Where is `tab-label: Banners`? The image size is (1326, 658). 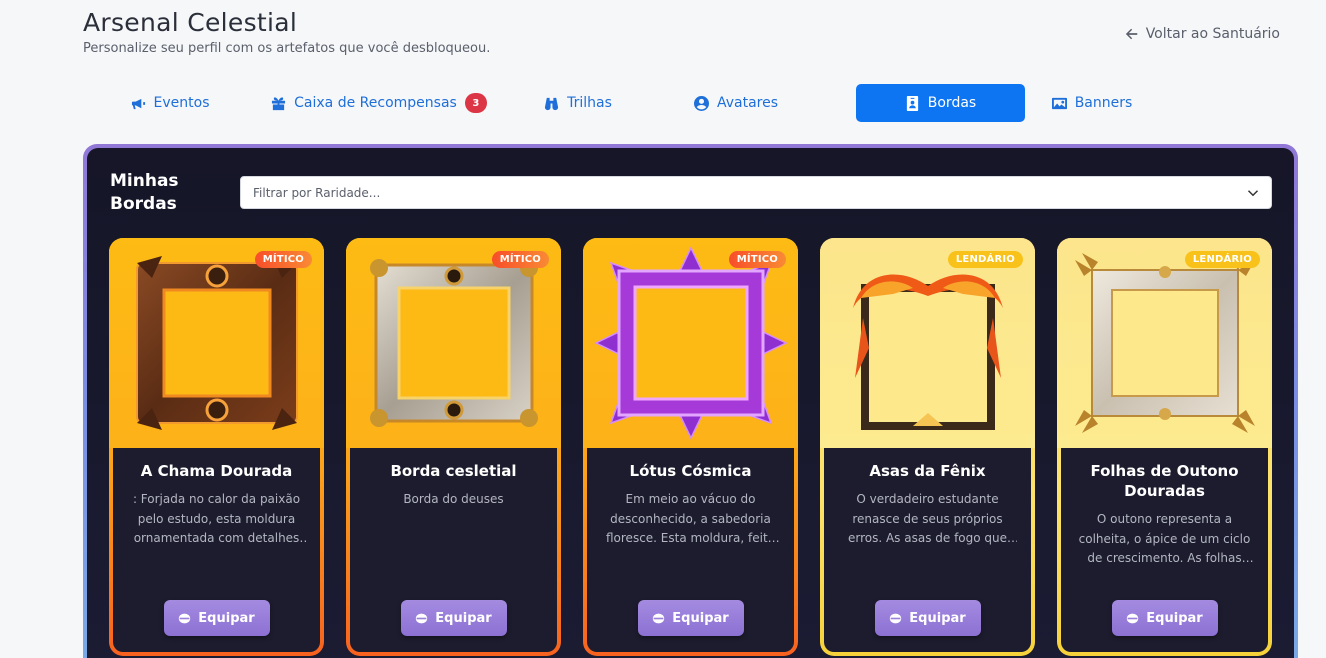
tab-label: Banners is located at coordinates (1103, 103).